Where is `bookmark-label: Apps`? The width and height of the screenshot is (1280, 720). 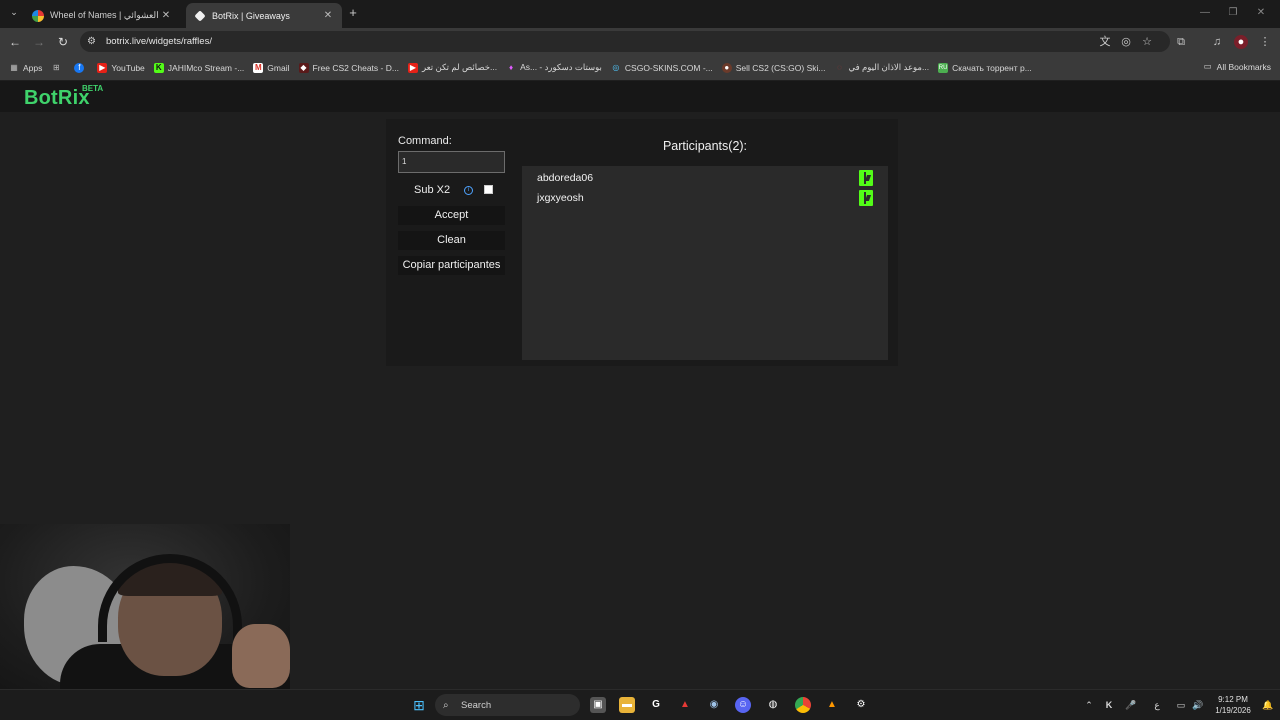
bookmark-label: Apps is located at coordinates (33, 67).